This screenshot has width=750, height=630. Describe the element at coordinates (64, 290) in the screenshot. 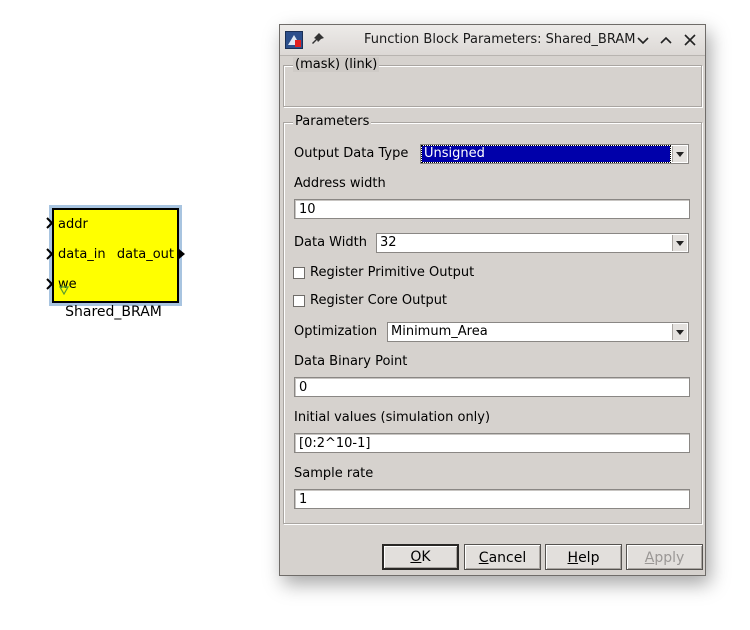

I see `link-marker-icon` at that location.